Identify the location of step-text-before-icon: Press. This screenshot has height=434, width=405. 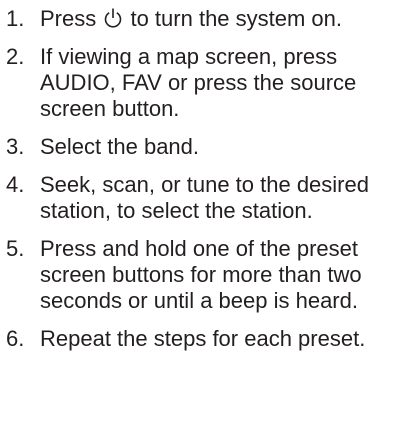
(71, 18).